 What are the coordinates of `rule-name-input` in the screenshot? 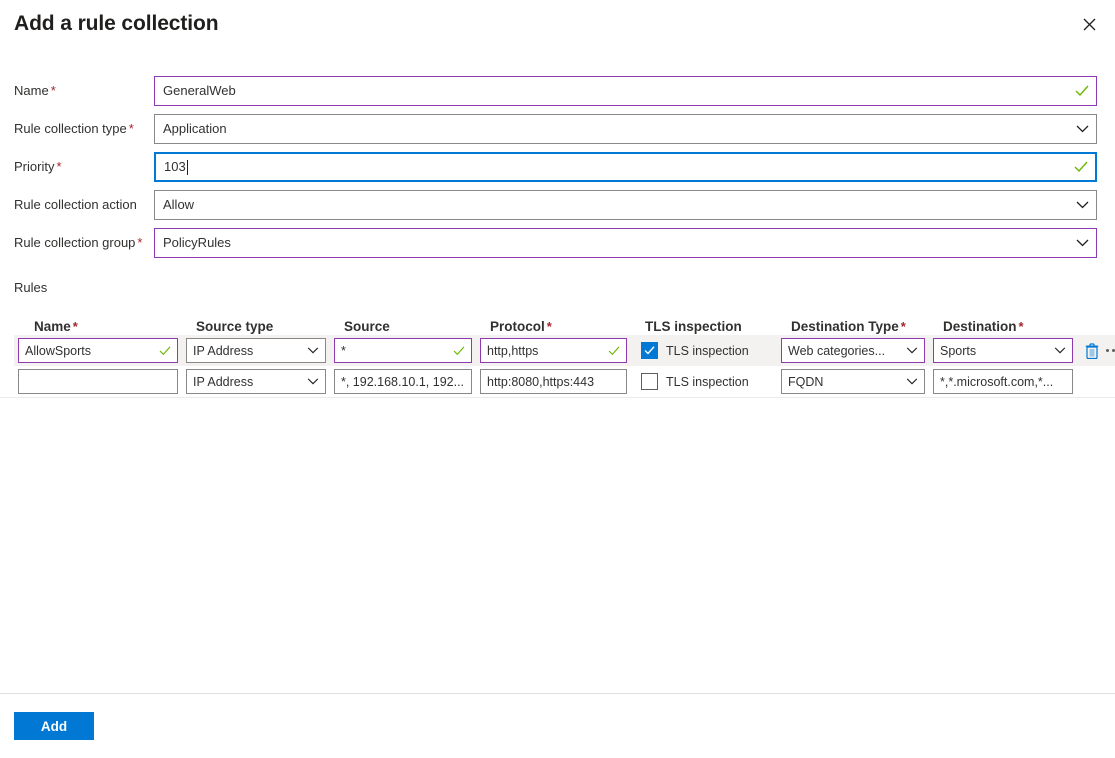 It's located at (98, 381).